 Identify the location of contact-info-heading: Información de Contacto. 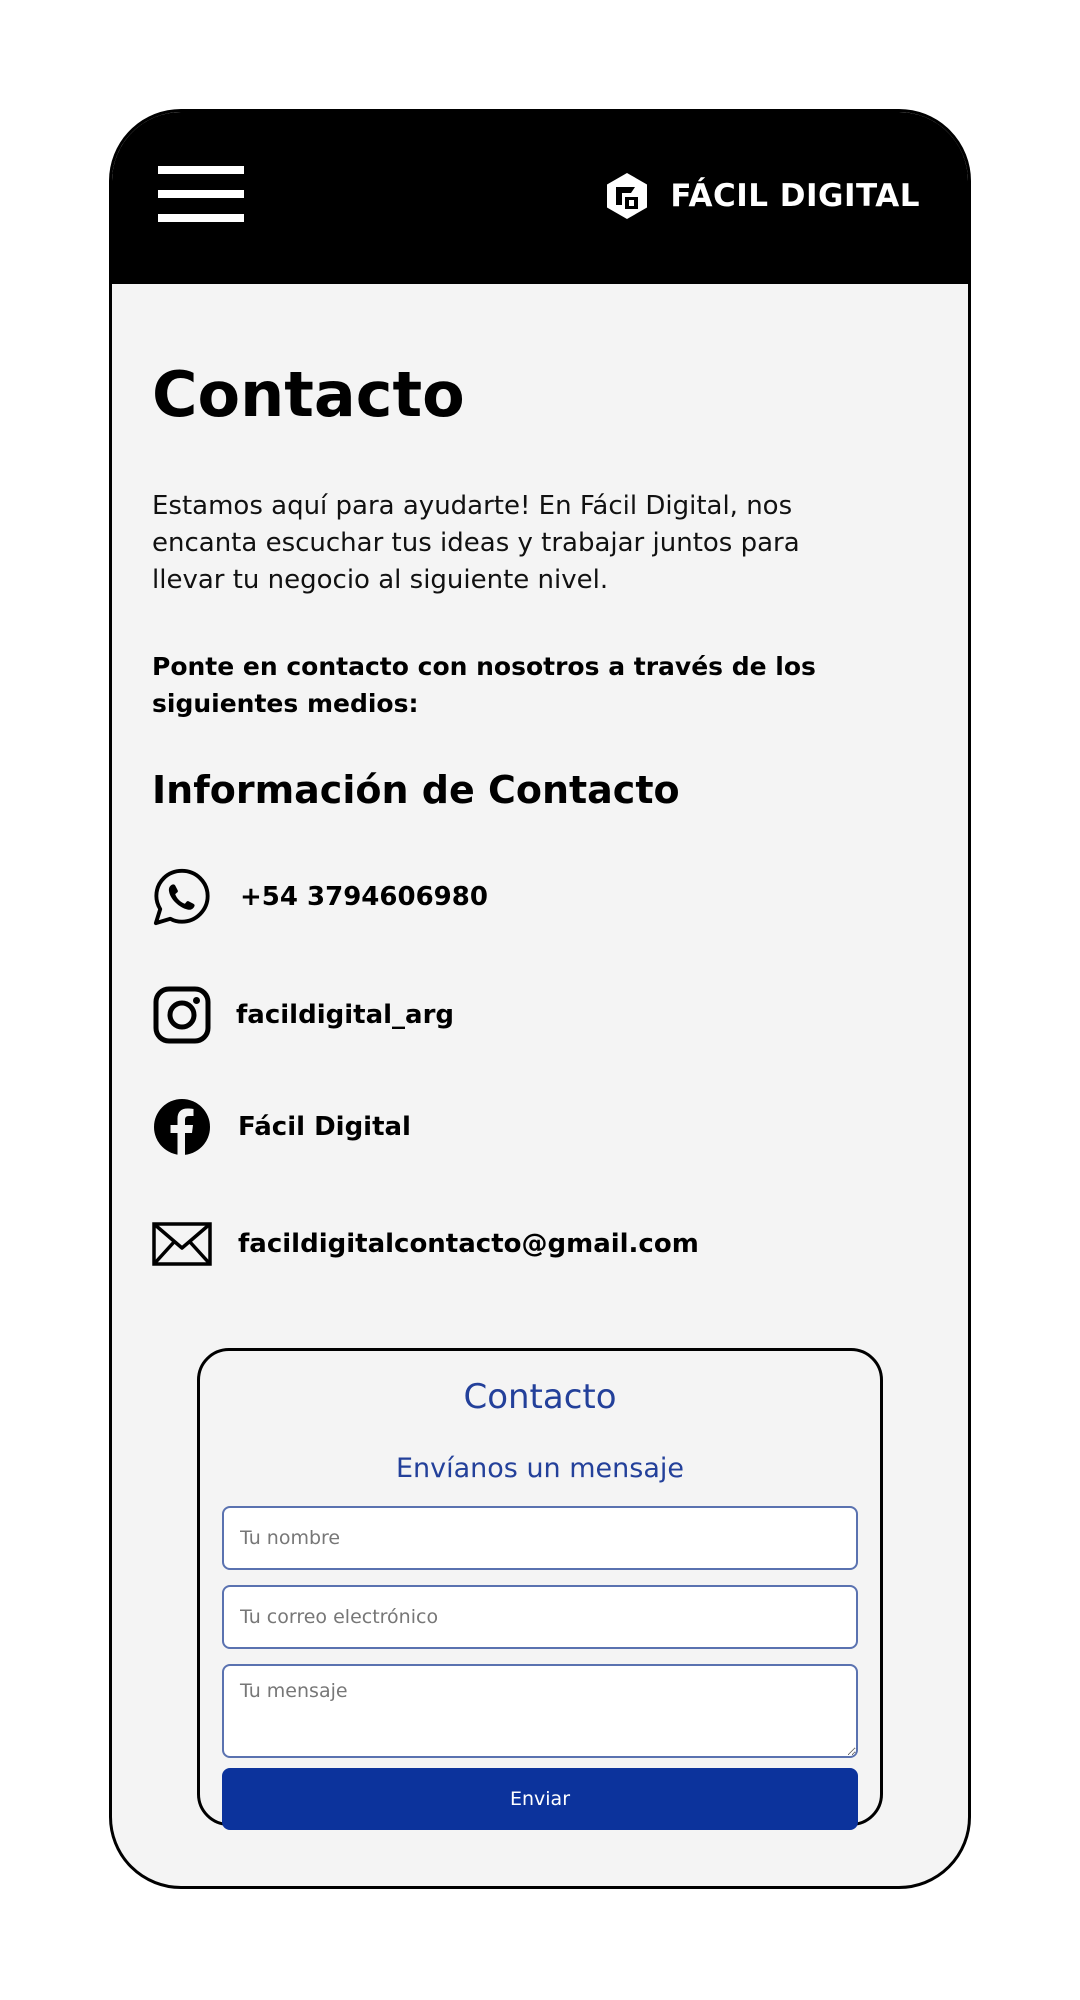
(416, 790).